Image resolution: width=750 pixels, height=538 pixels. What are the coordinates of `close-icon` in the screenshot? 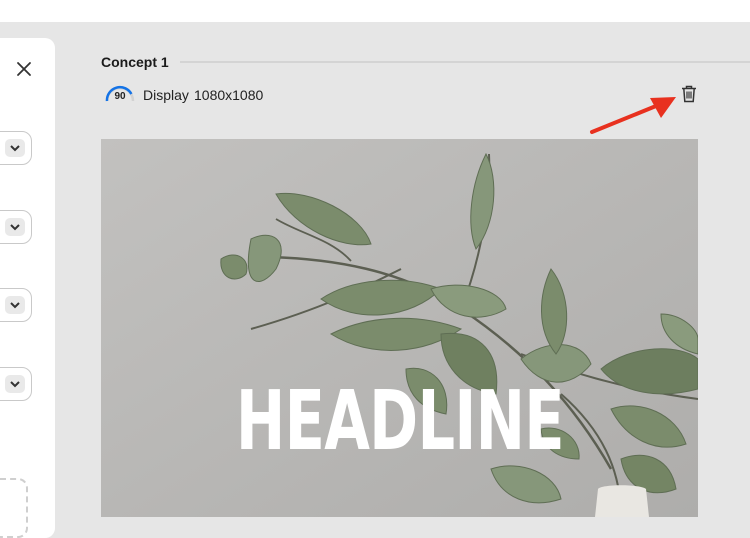 It's located at (24, 69).